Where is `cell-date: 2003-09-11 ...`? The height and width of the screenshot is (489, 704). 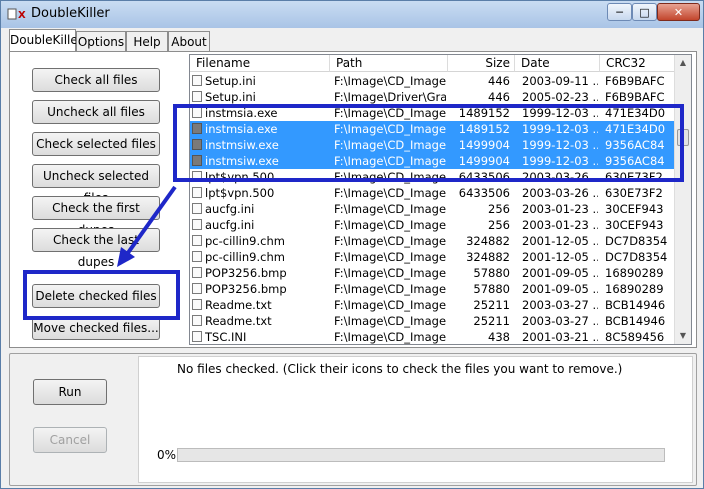
cell-date: 2003-09-11 ... is located at coordinates (560, 81).